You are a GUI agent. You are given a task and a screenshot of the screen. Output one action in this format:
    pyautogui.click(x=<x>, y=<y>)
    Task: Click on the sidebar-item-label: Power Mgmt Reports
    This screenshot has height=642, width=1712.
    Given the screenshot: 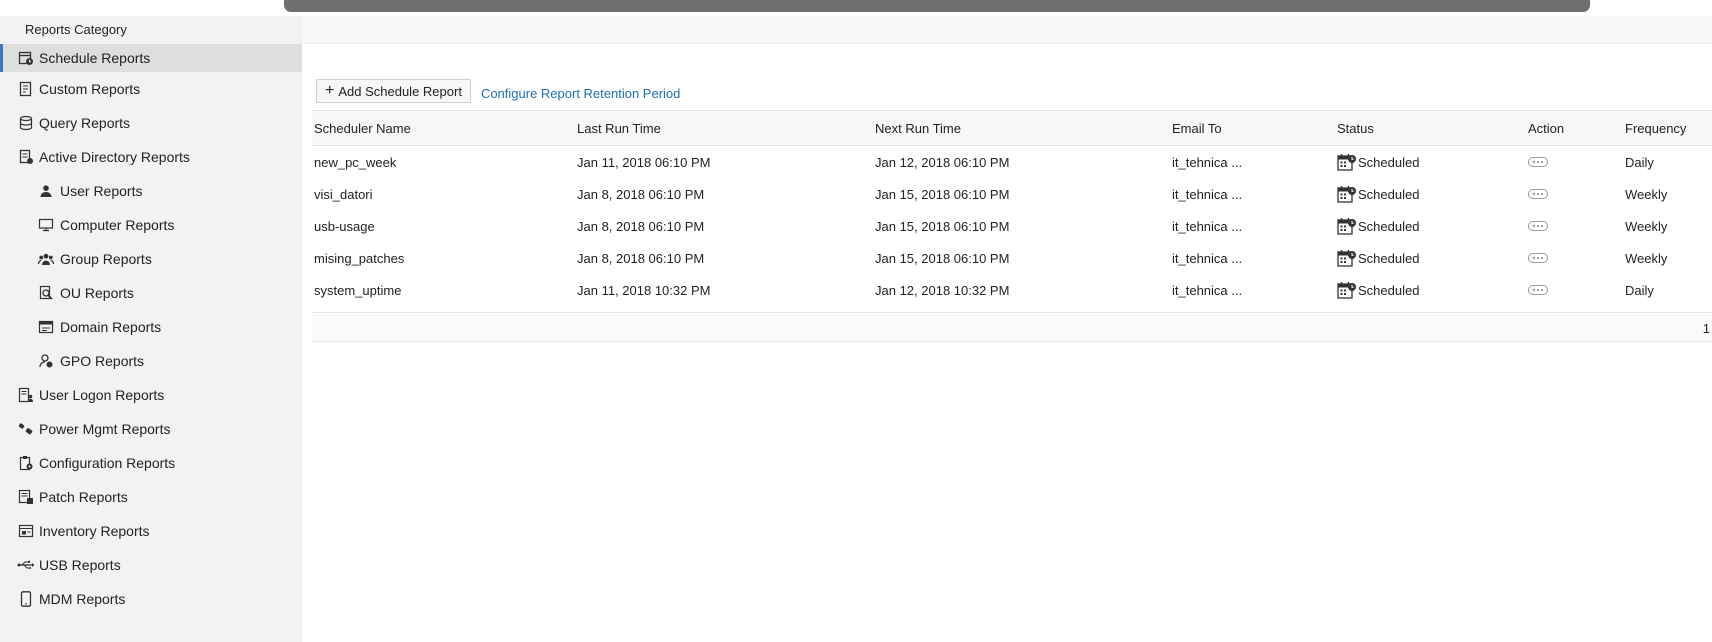 What is the action you would take?
    pyautogui.click(x=105, y=429)
    